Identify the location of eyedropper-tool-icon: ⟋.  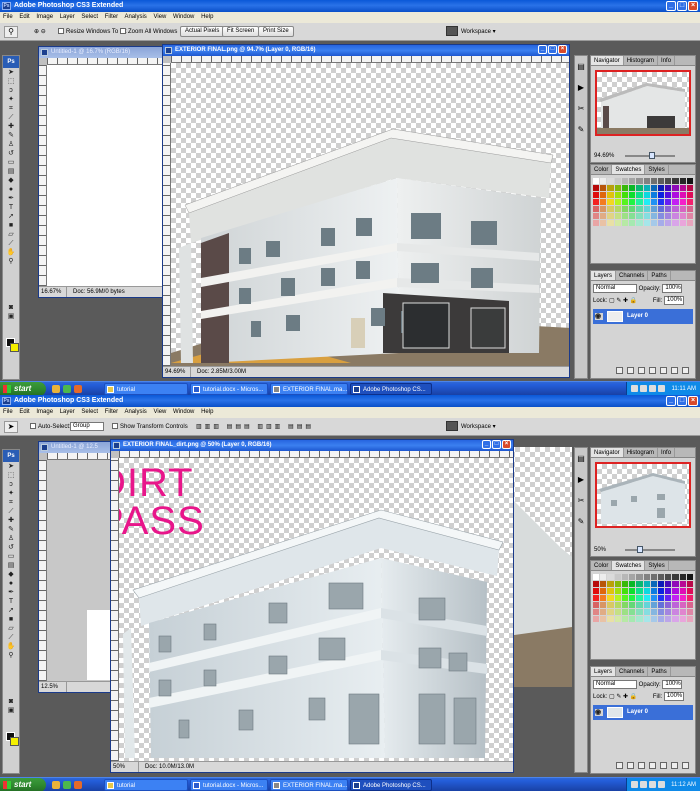
(11, 244).